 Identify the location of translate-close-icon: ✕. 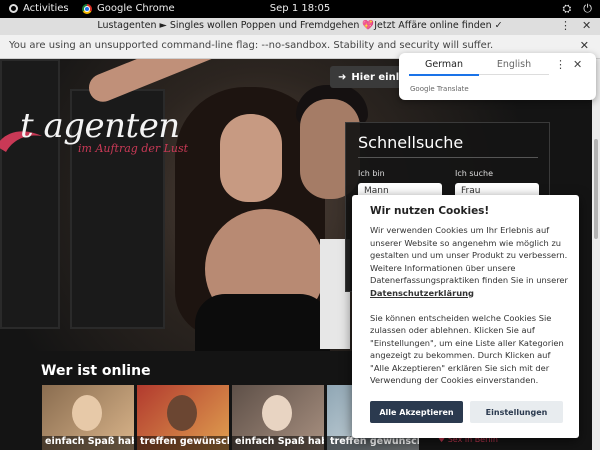
(577, 64).